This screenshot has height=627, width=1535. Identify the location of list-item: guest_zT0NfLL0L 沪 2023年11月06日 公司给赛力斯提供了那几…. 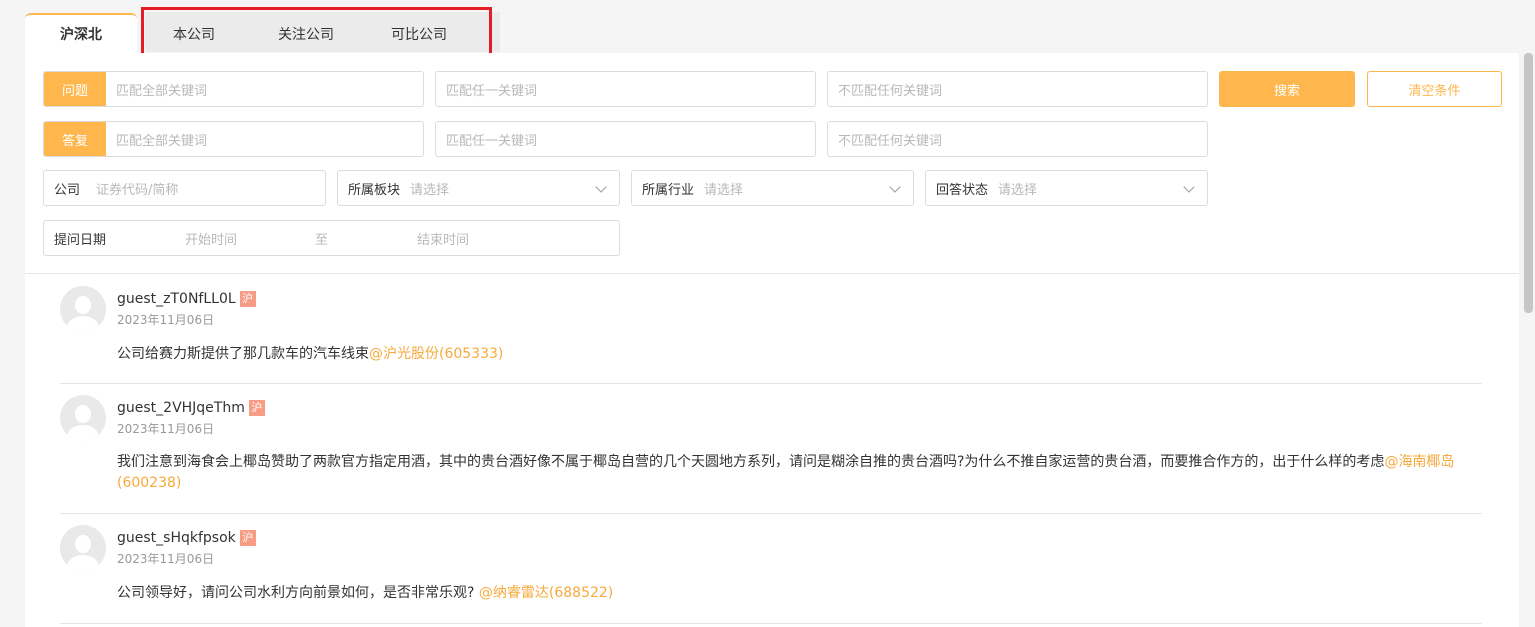
(771, 334).